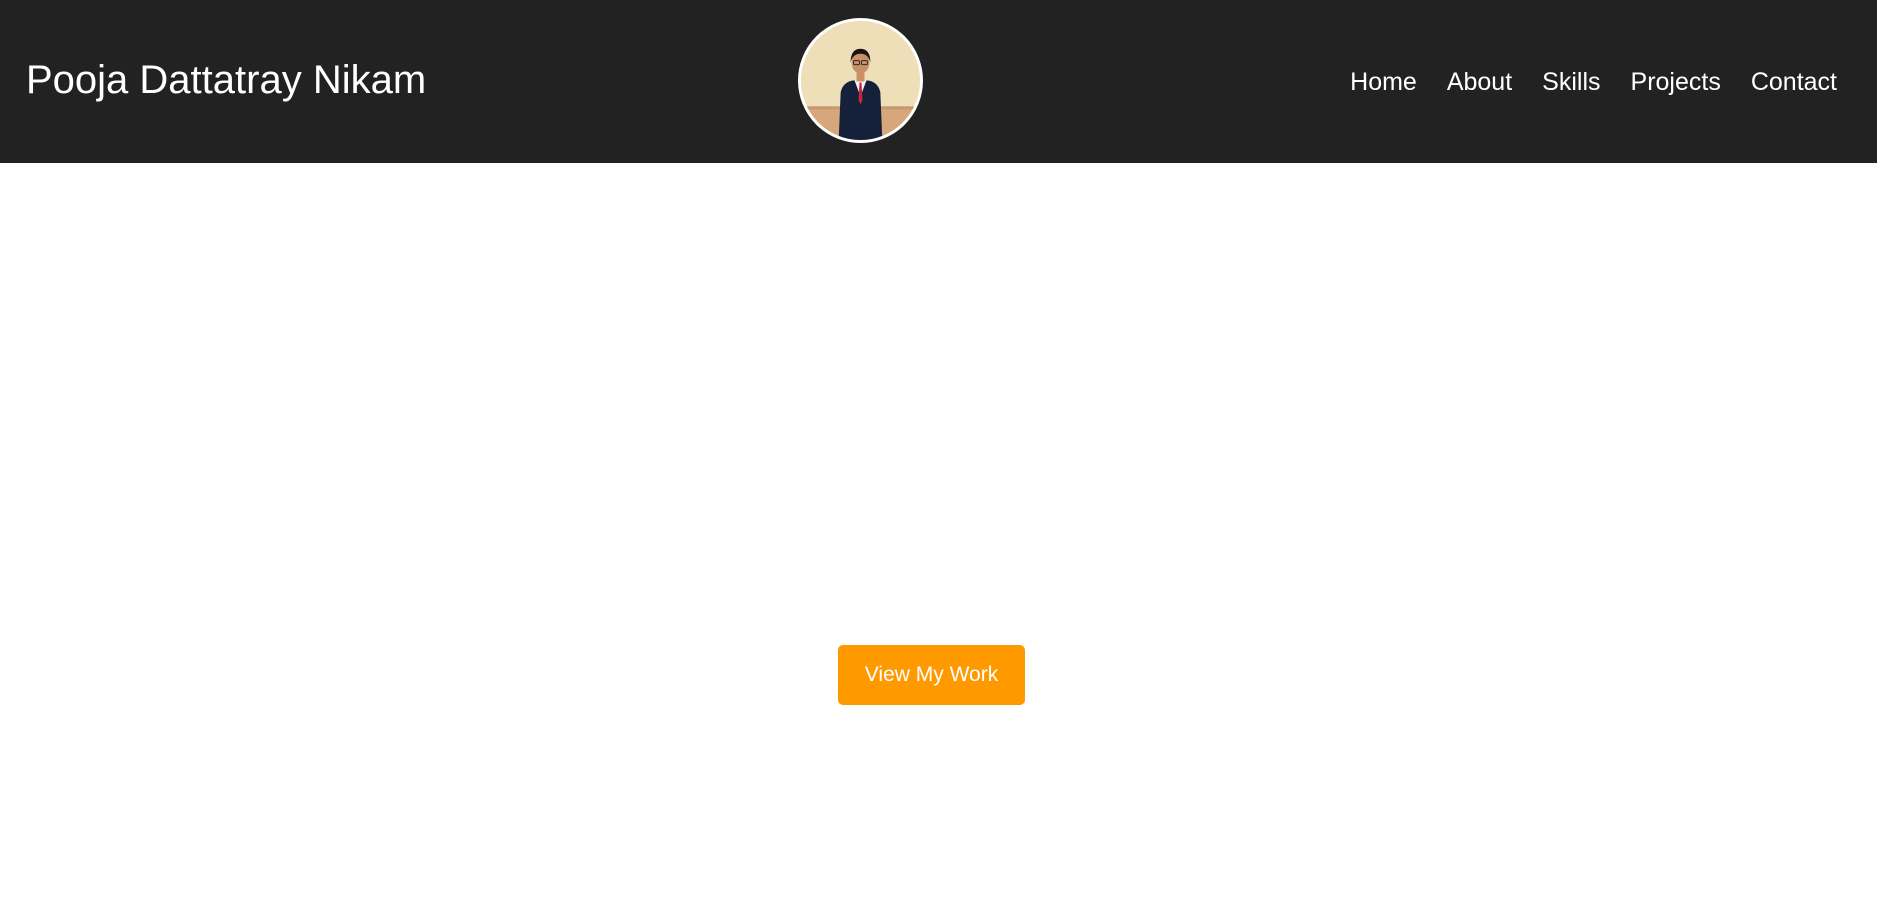 The width and height of the screenshot is (1877, 915). Describe the element at coordinates (1571, 82) in the screenshot. I see `nav-link-skills: Skills` at that location.